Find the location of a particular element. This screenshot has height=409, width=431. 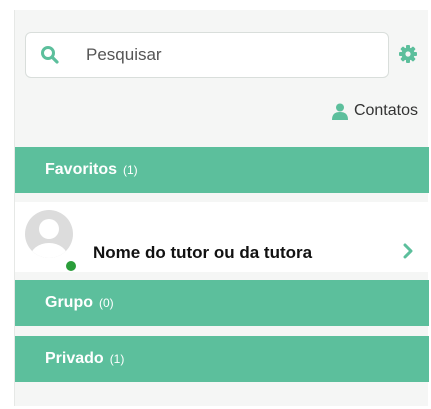

contacts-link: Contatos is located at coordinates (374, 111).